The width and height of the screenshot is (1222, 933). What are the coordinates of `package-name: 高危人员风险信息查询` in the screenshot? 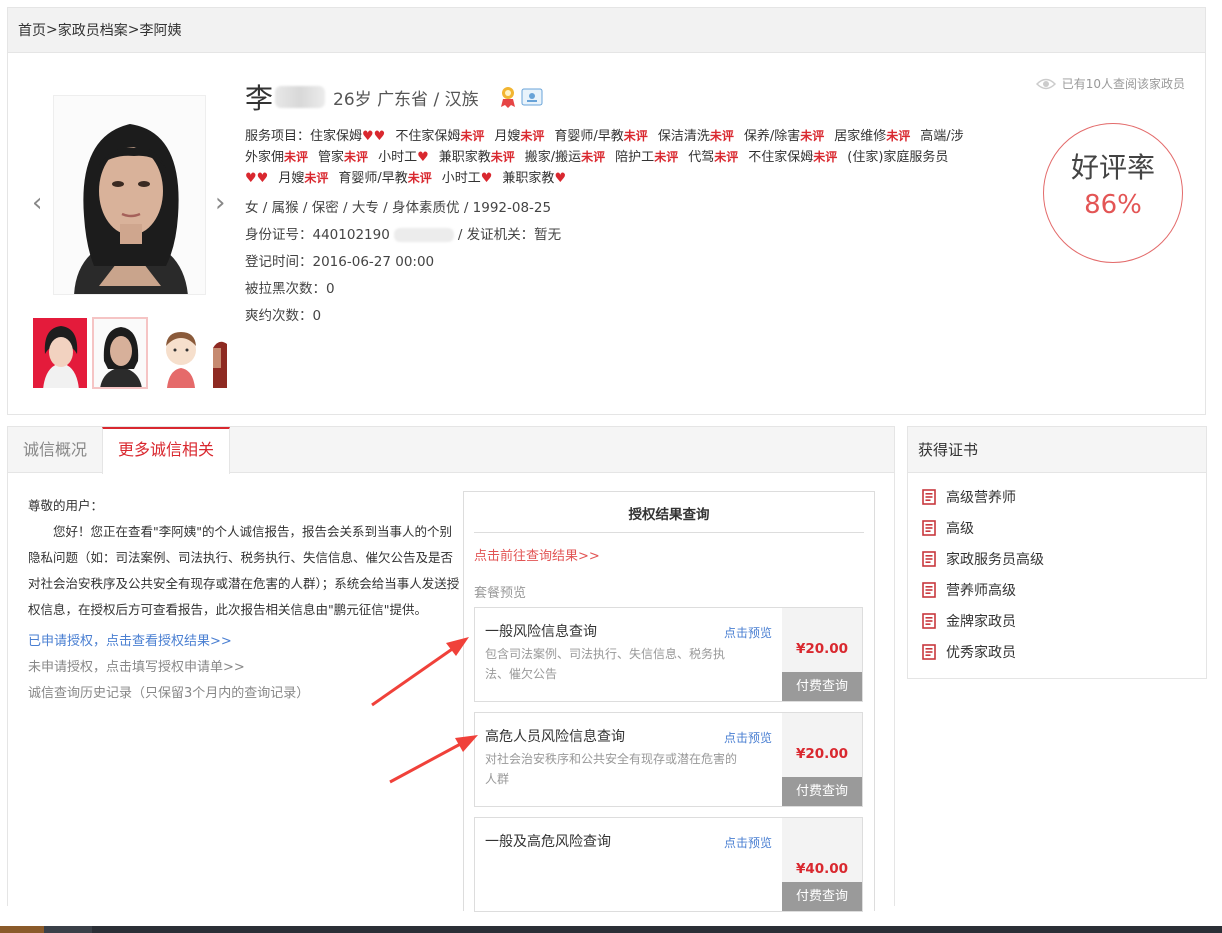 It's located at (555, 737).